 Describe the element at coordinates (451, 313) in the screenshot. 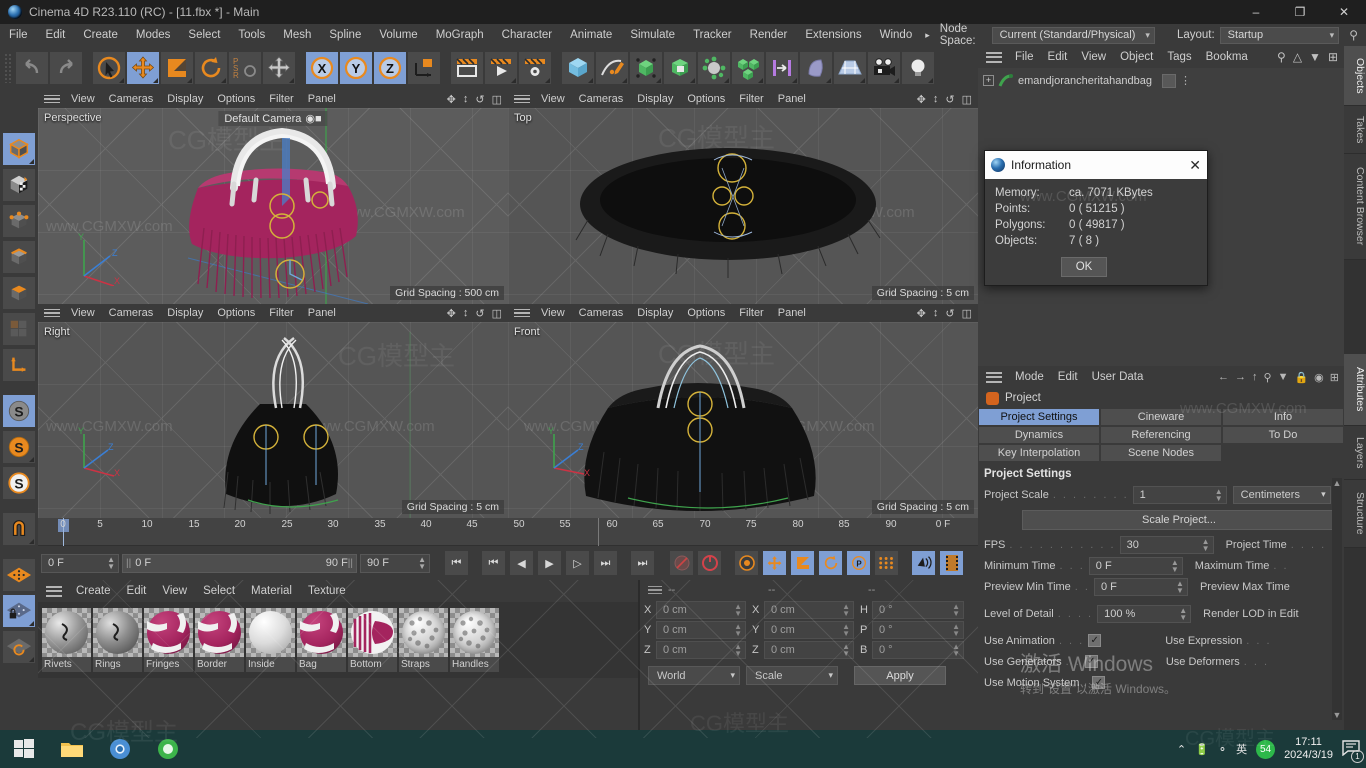

I see `pan-icon: ✥` at that location.